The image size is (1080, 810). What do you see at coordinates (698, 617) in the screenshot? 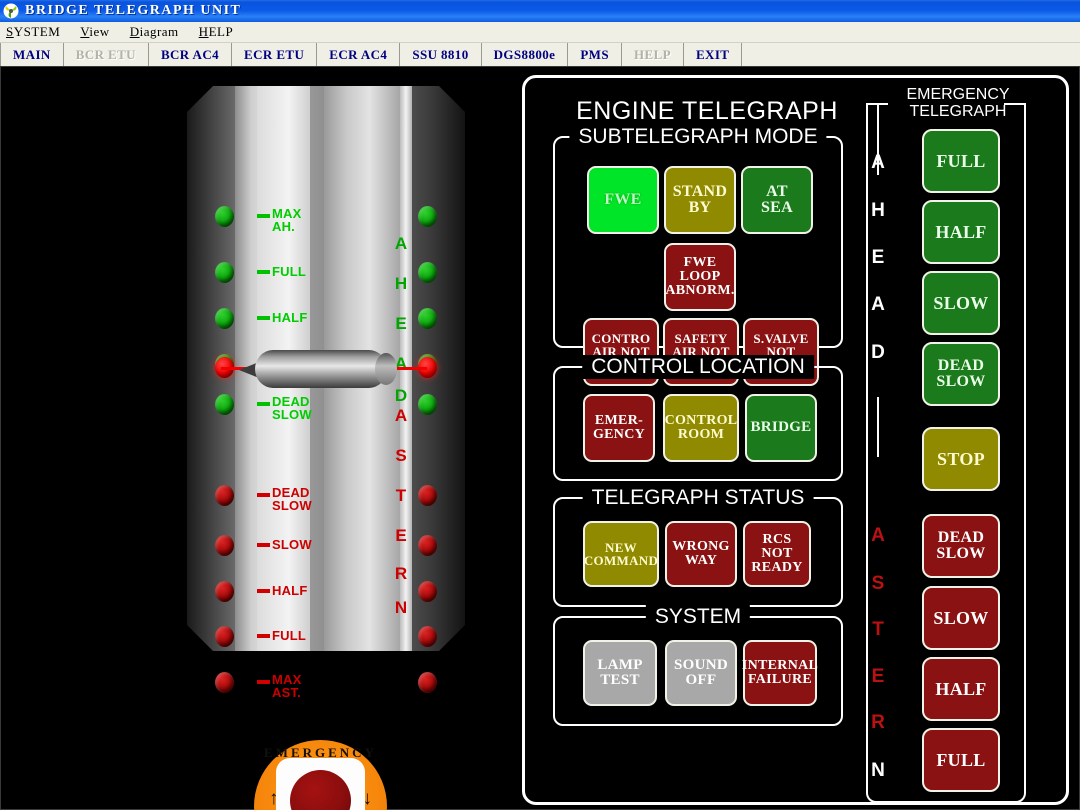
I see `system-legend: SYSTEM` at bounding box center [698, 617].